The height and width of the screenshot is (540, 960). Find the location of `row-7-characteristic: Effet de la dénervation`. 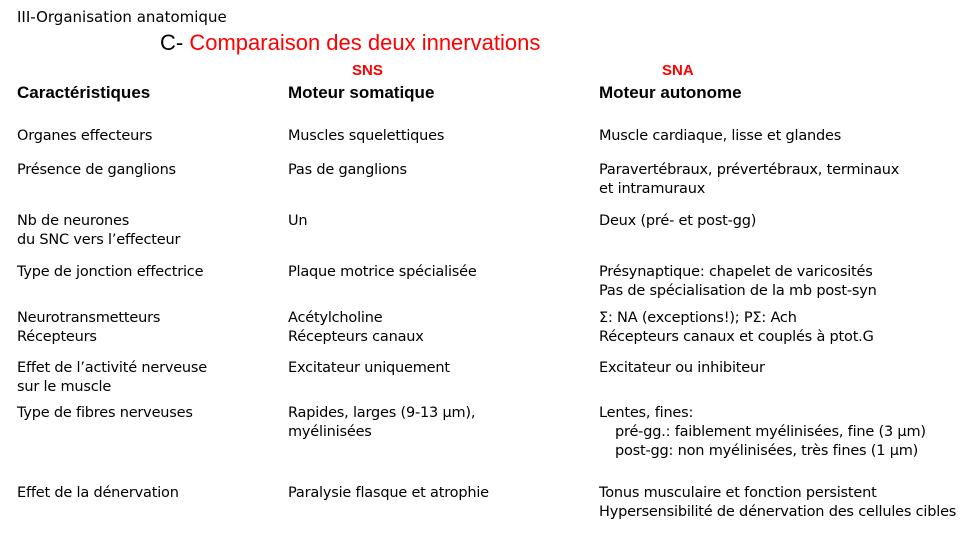

row-7-characteristic: Effet de la dénervation is located at coordinates (98, 493).